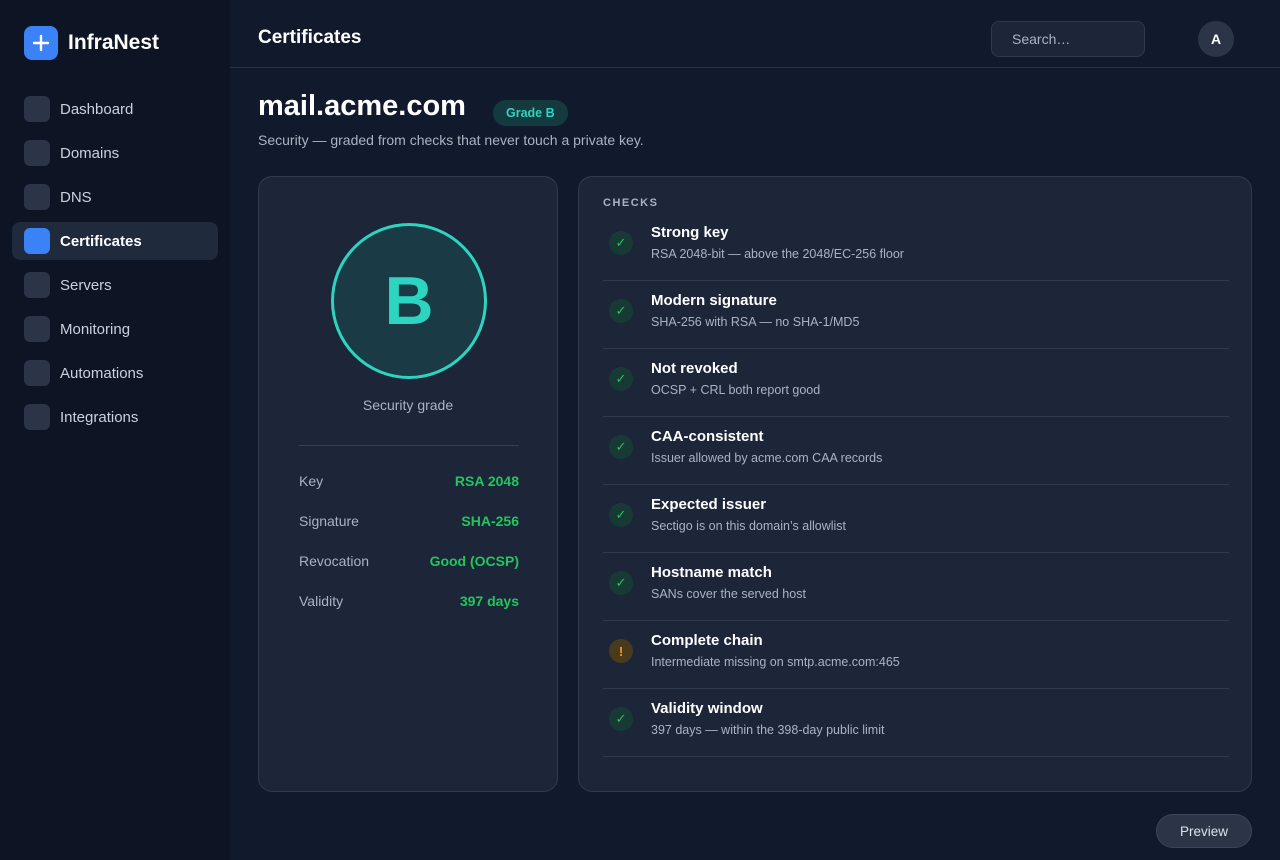 The height and width of the screenshot is (860, 1280). I want to click on check-title: Expected issuer, so click(709, 504).